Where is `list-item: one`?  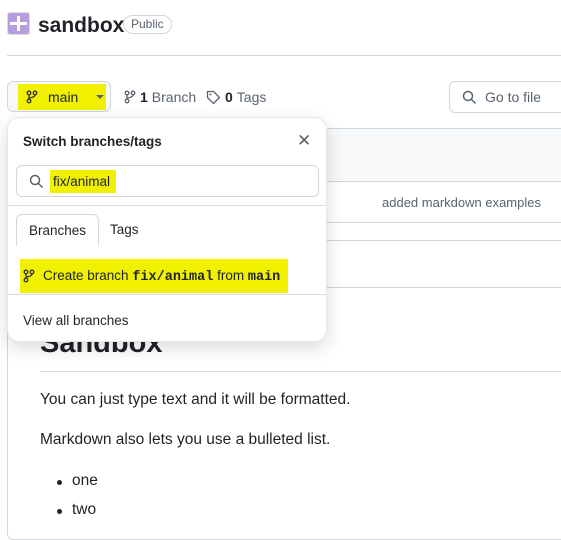 list-item: one is located at coordinates (77, 480).